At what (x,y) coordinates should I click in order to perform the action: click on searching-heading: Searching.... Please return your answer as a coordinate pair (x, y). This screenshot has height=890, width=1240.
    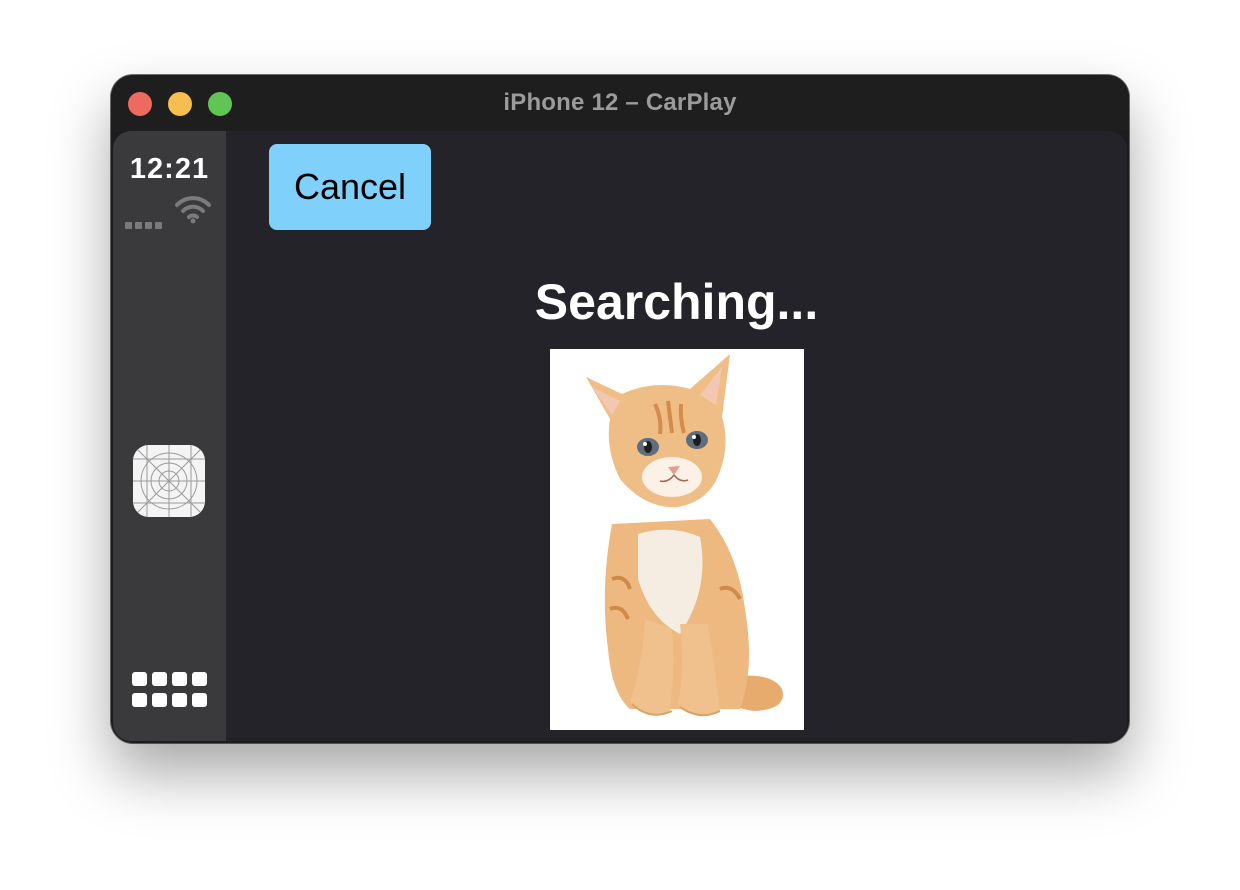
    Looking at the image, I should click on (676, 302).